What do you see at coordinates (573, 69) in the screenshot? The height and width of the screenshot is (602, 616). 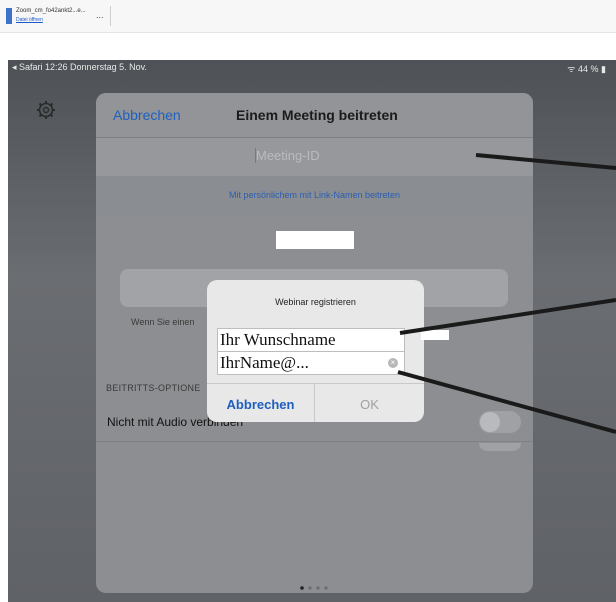 I see `wifi-icon: ᯤ` at bounding box center [573, 69].